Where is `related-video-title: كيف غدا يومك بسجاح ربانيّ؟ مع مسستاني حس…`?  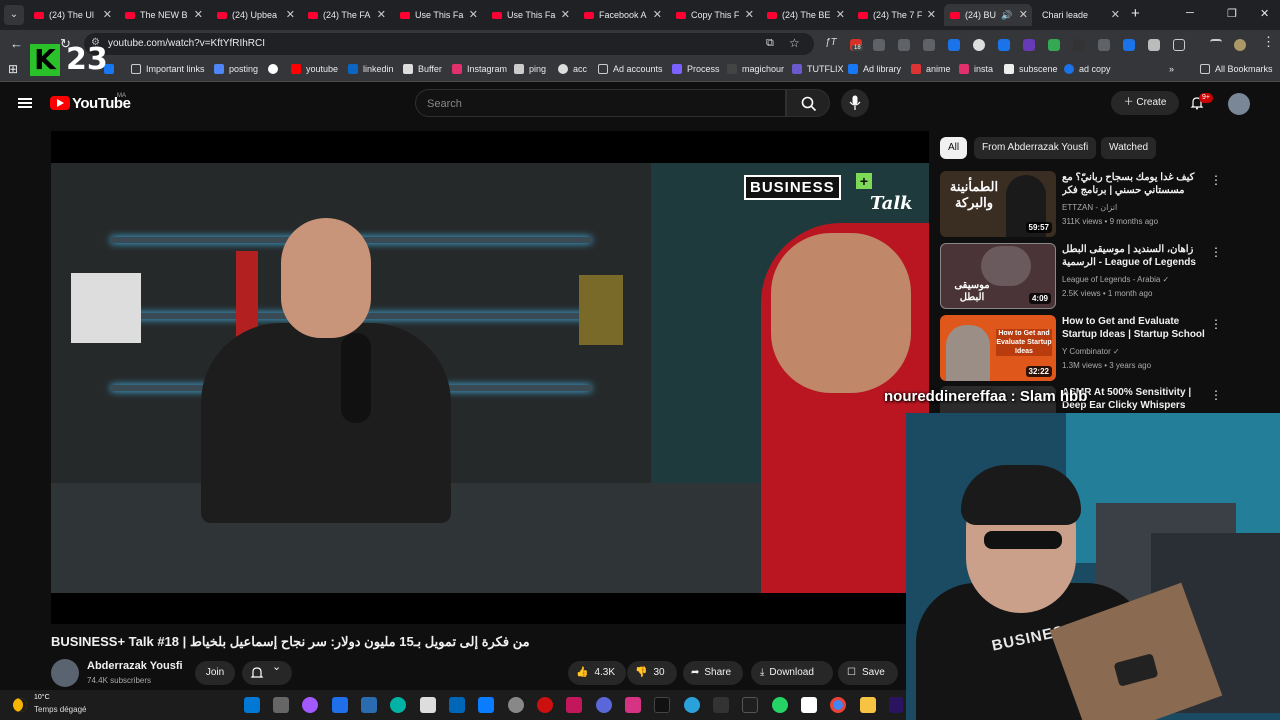 related-video-title: كيف غدا يومك بسجاح ربانيّ؟ مع مسستاني حس… is located at coordinates (1137, 184).